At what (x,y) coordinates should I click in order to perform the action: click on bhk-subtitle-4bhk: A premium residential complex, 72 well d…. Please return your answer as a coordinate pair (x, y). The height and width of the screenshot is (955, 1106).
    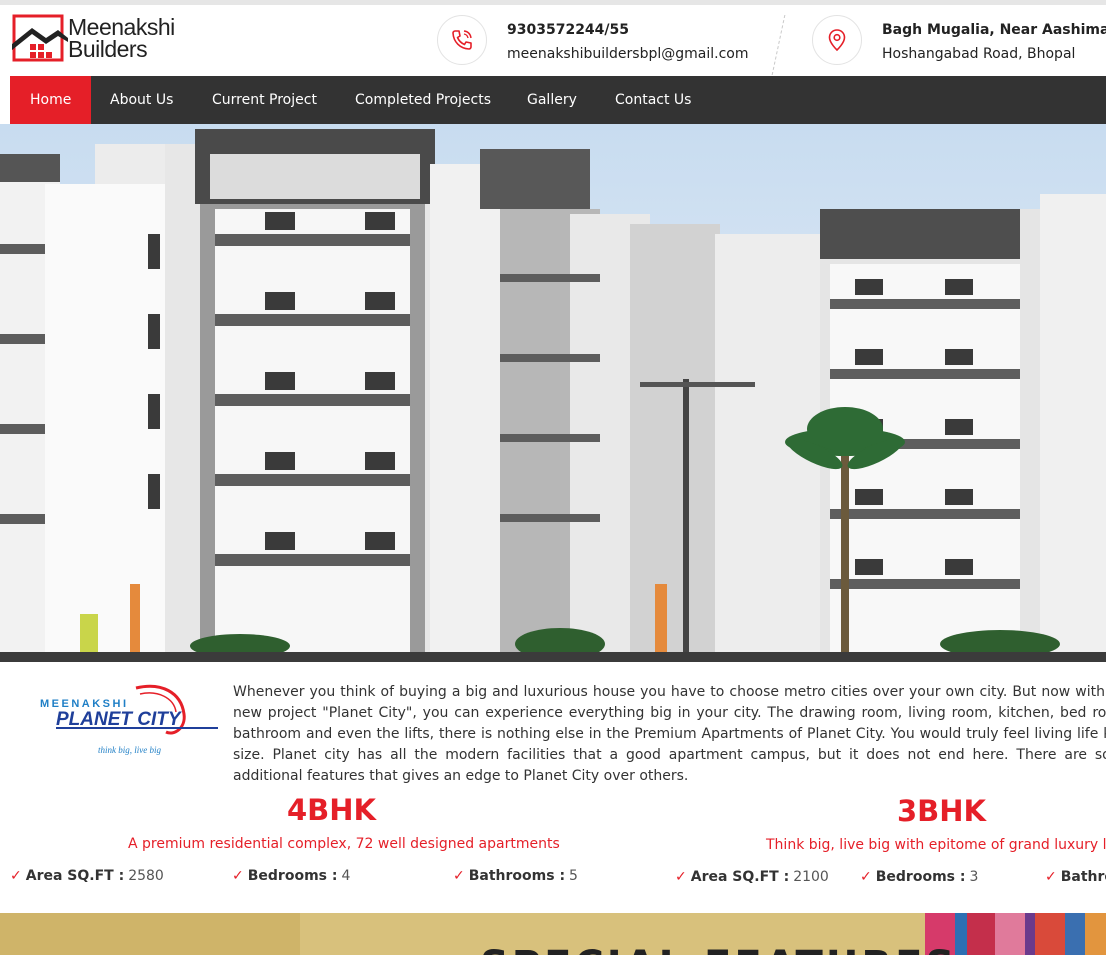
    Looking at the image, I should click on (344, 844).